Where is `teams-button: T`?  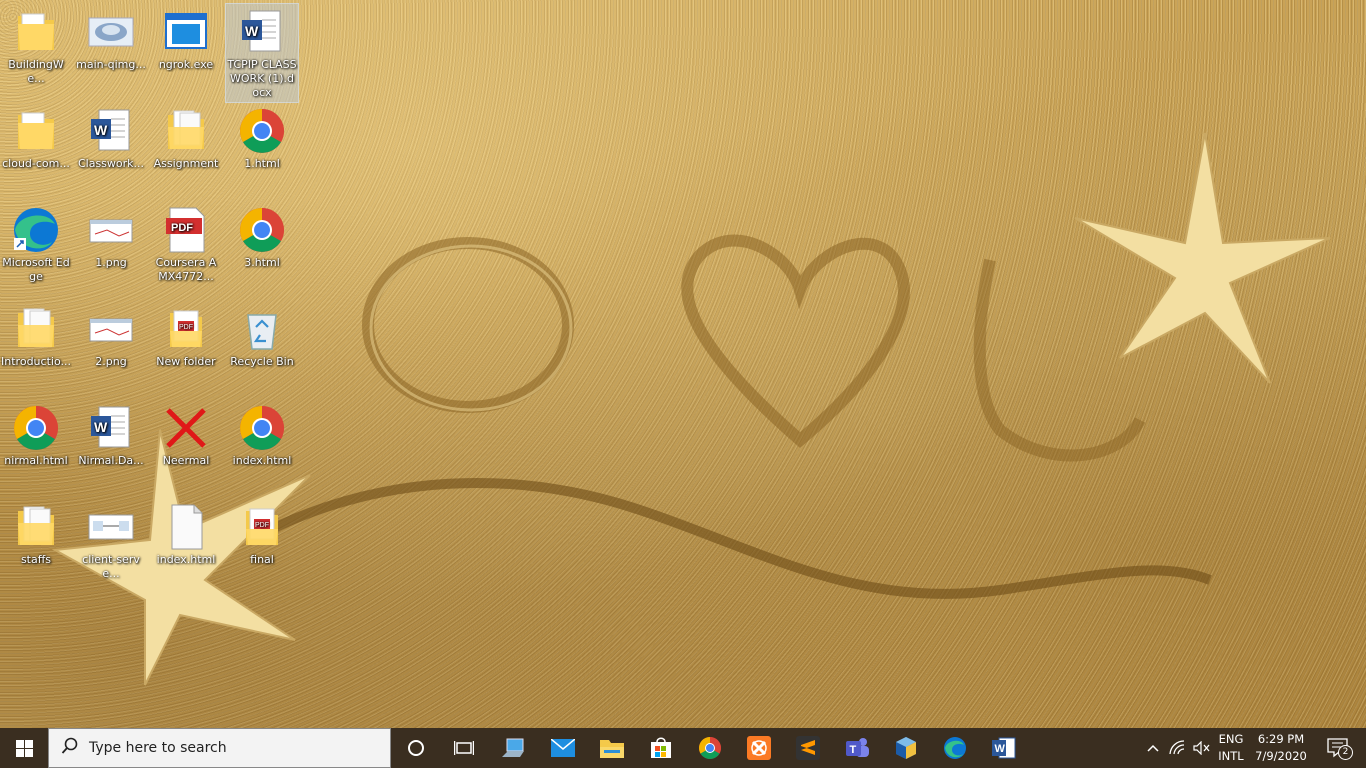
teams-button: T is located at coordinates (857, 748).